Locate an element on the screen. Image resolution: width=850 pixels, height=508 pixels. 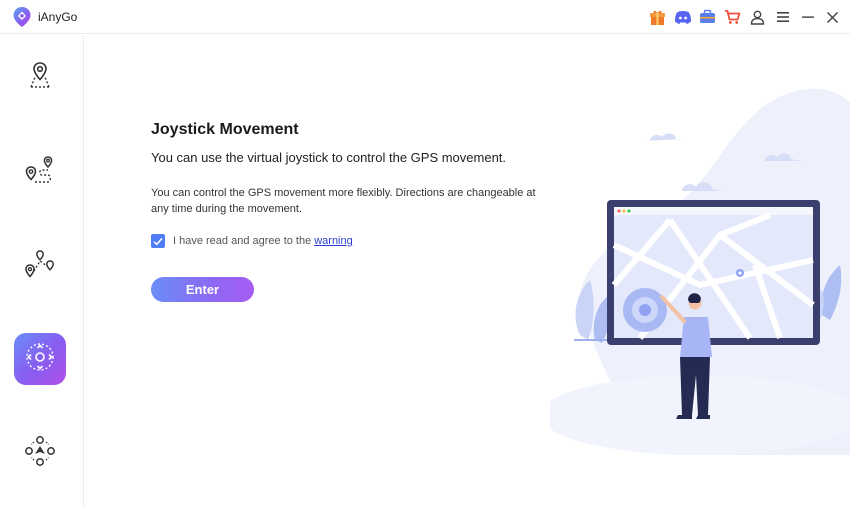
sidebar-item-two-spot is located at coordinates (40, 173).